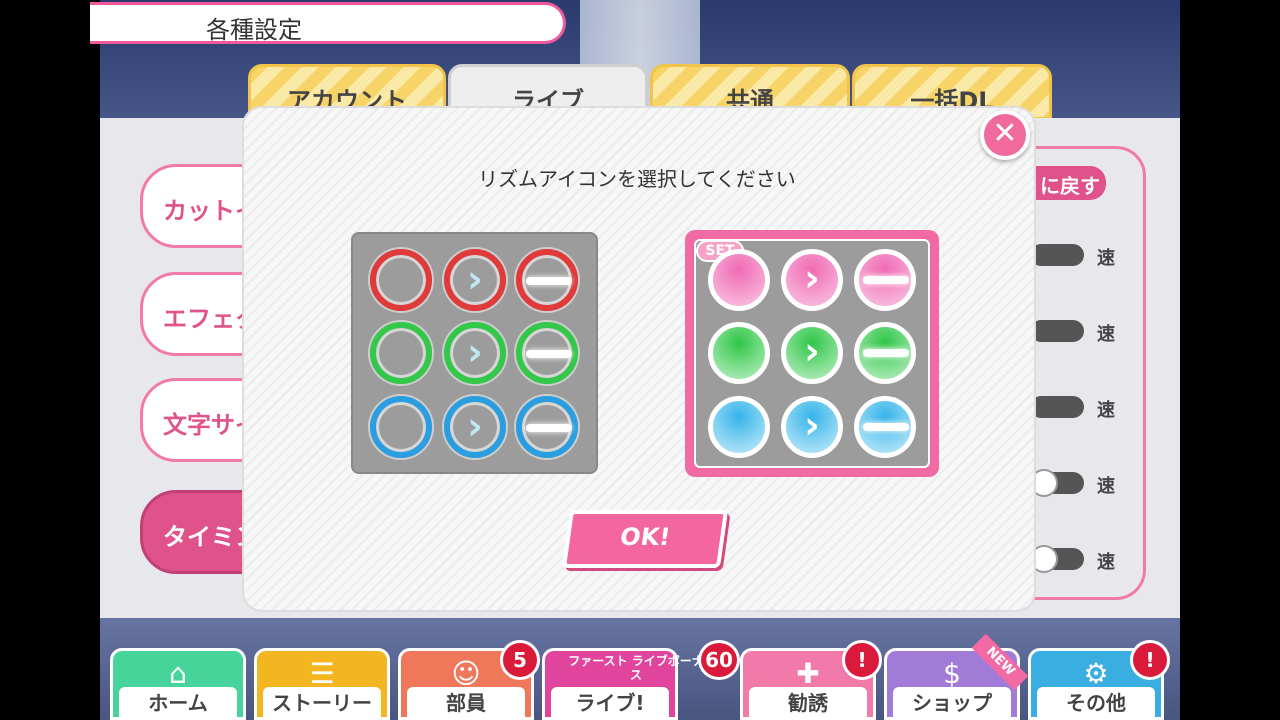 This screenshot has width=1280, height=720. What do you see at coordinates (719, 660) in the screenshot?
I see `live-badge: 60` at bounding box center [719, 660].